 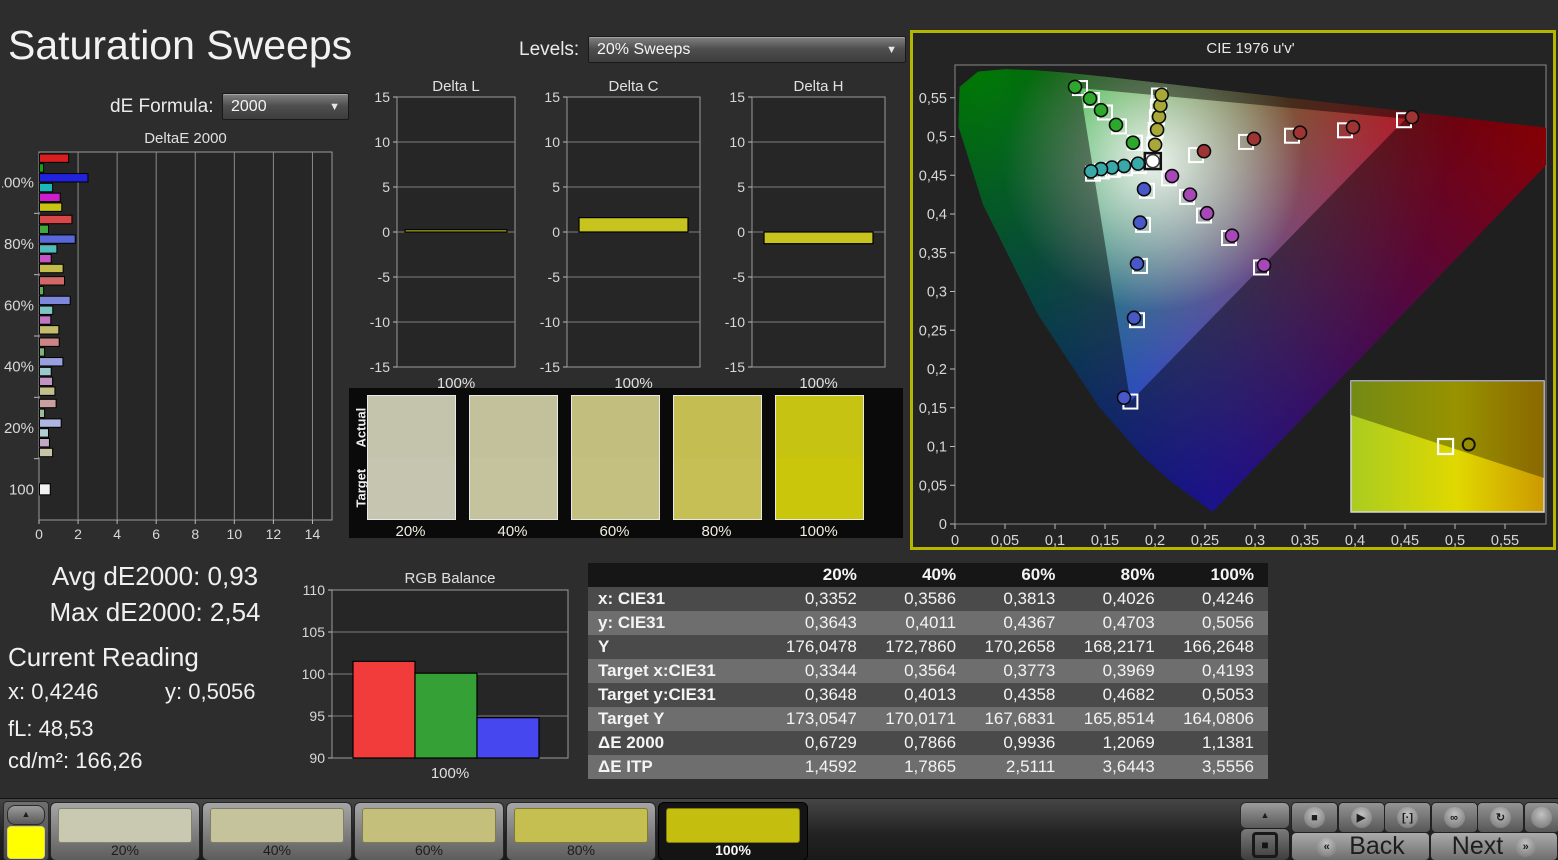 I want to click on table-cell: 0,3564, so click(x=930, y=670).